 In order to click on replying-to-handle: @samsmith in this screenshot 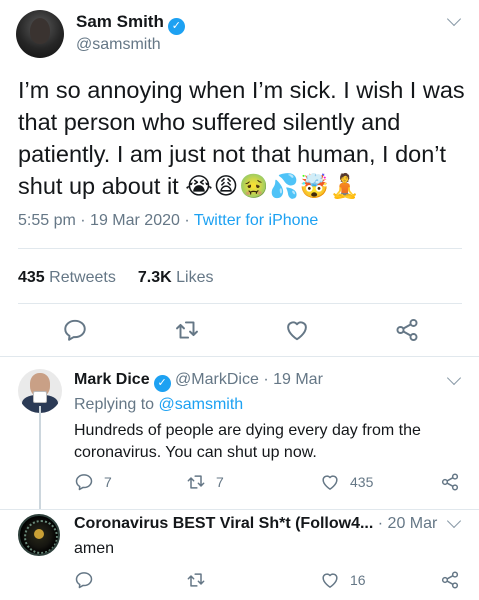, I will do `click(201, 404)`.